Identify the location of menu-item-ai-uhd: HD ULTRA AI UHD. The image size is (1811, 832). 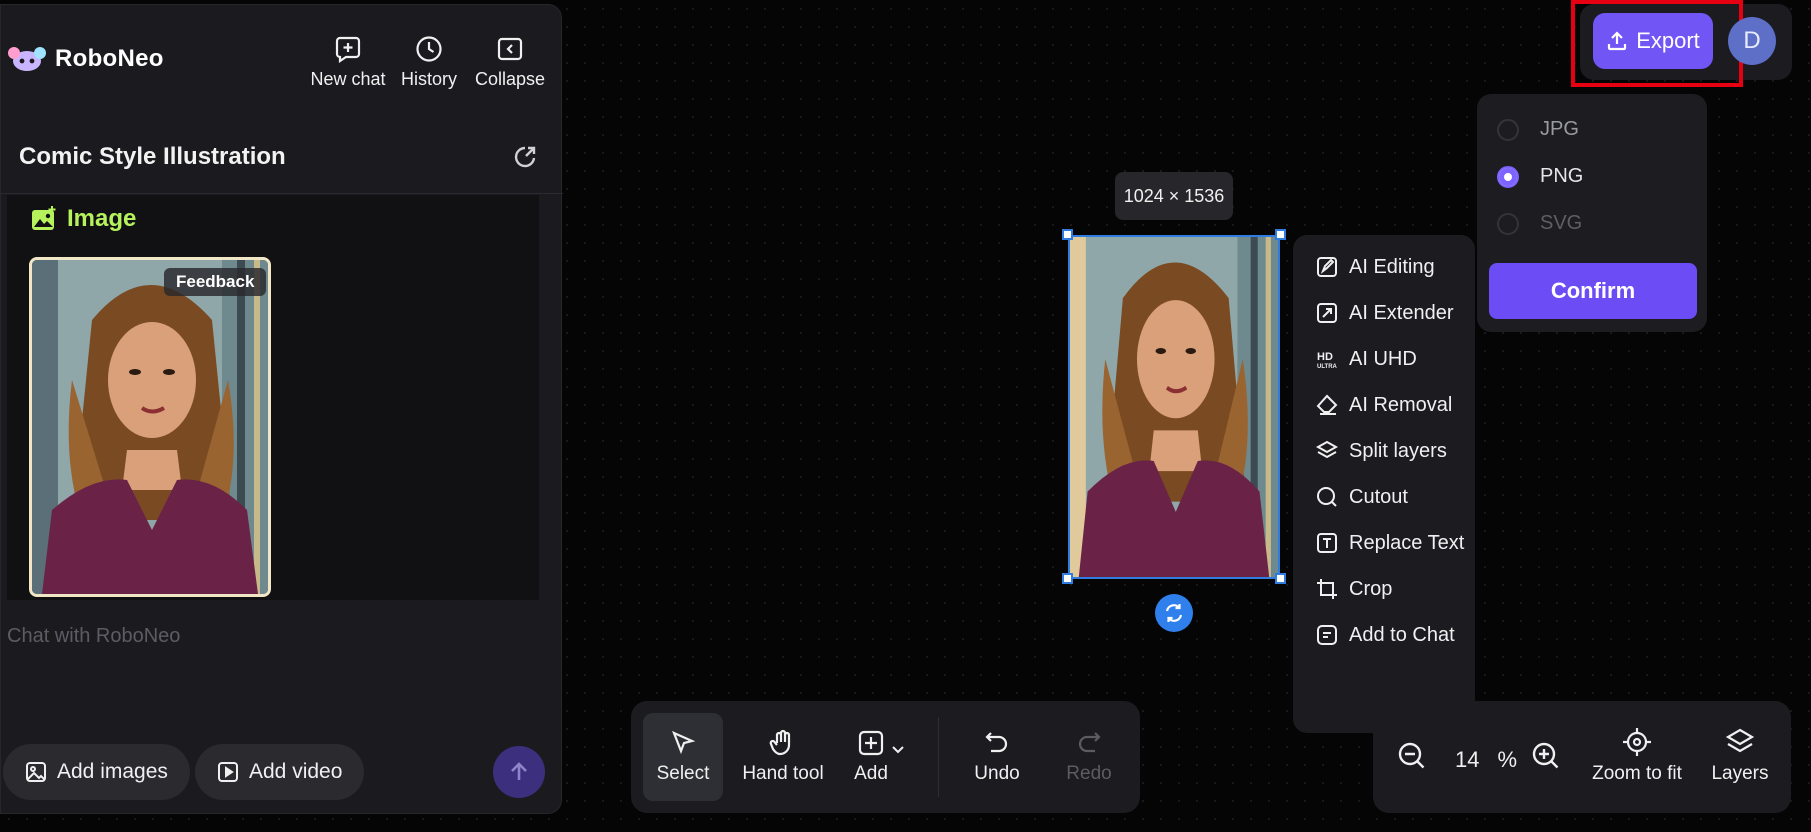
(1366, 359).